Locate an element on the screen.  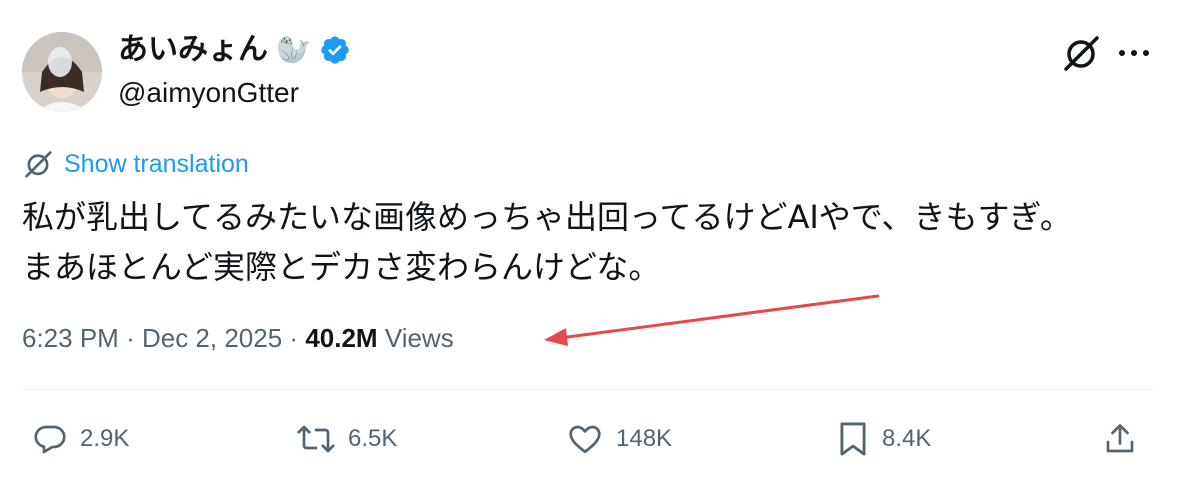
annotation-arrow is located at coordinates (712, 320).